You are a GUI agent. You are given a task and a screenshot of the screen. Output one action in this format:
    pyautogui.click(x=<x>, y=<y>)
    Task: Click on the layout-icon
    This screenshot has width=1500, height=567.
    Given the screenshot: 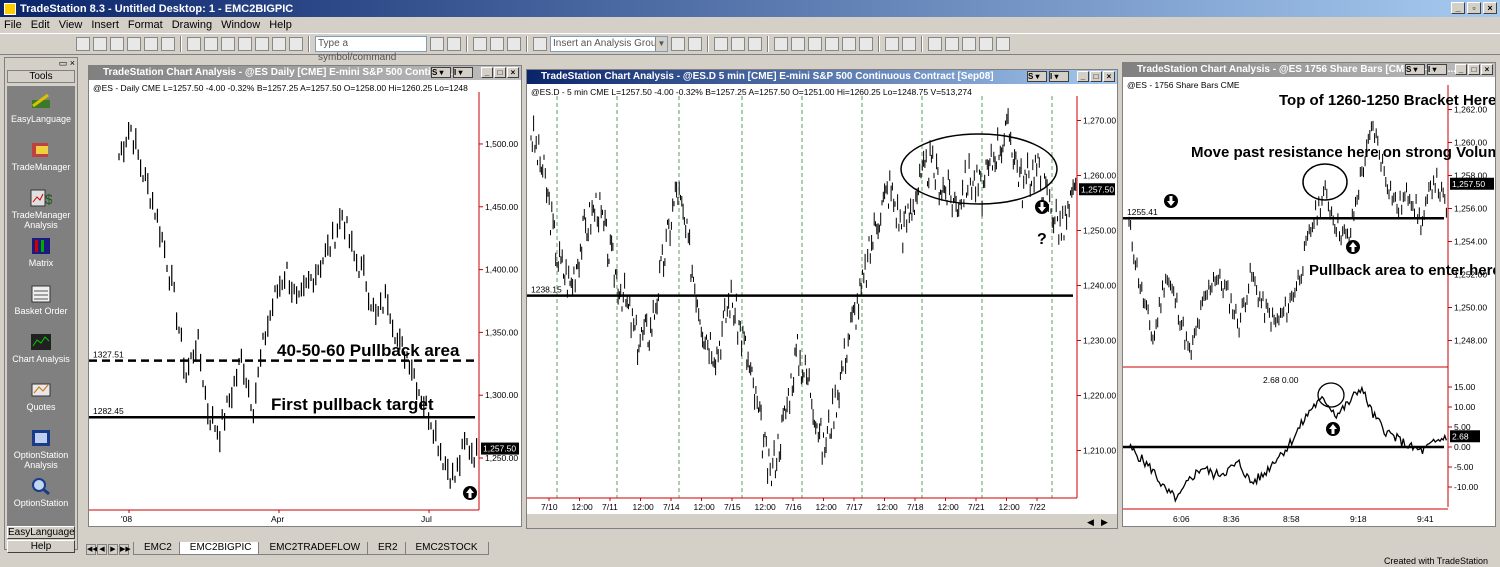 What is the action you would take?
    pyautogui.click(x=245, y=44)
    